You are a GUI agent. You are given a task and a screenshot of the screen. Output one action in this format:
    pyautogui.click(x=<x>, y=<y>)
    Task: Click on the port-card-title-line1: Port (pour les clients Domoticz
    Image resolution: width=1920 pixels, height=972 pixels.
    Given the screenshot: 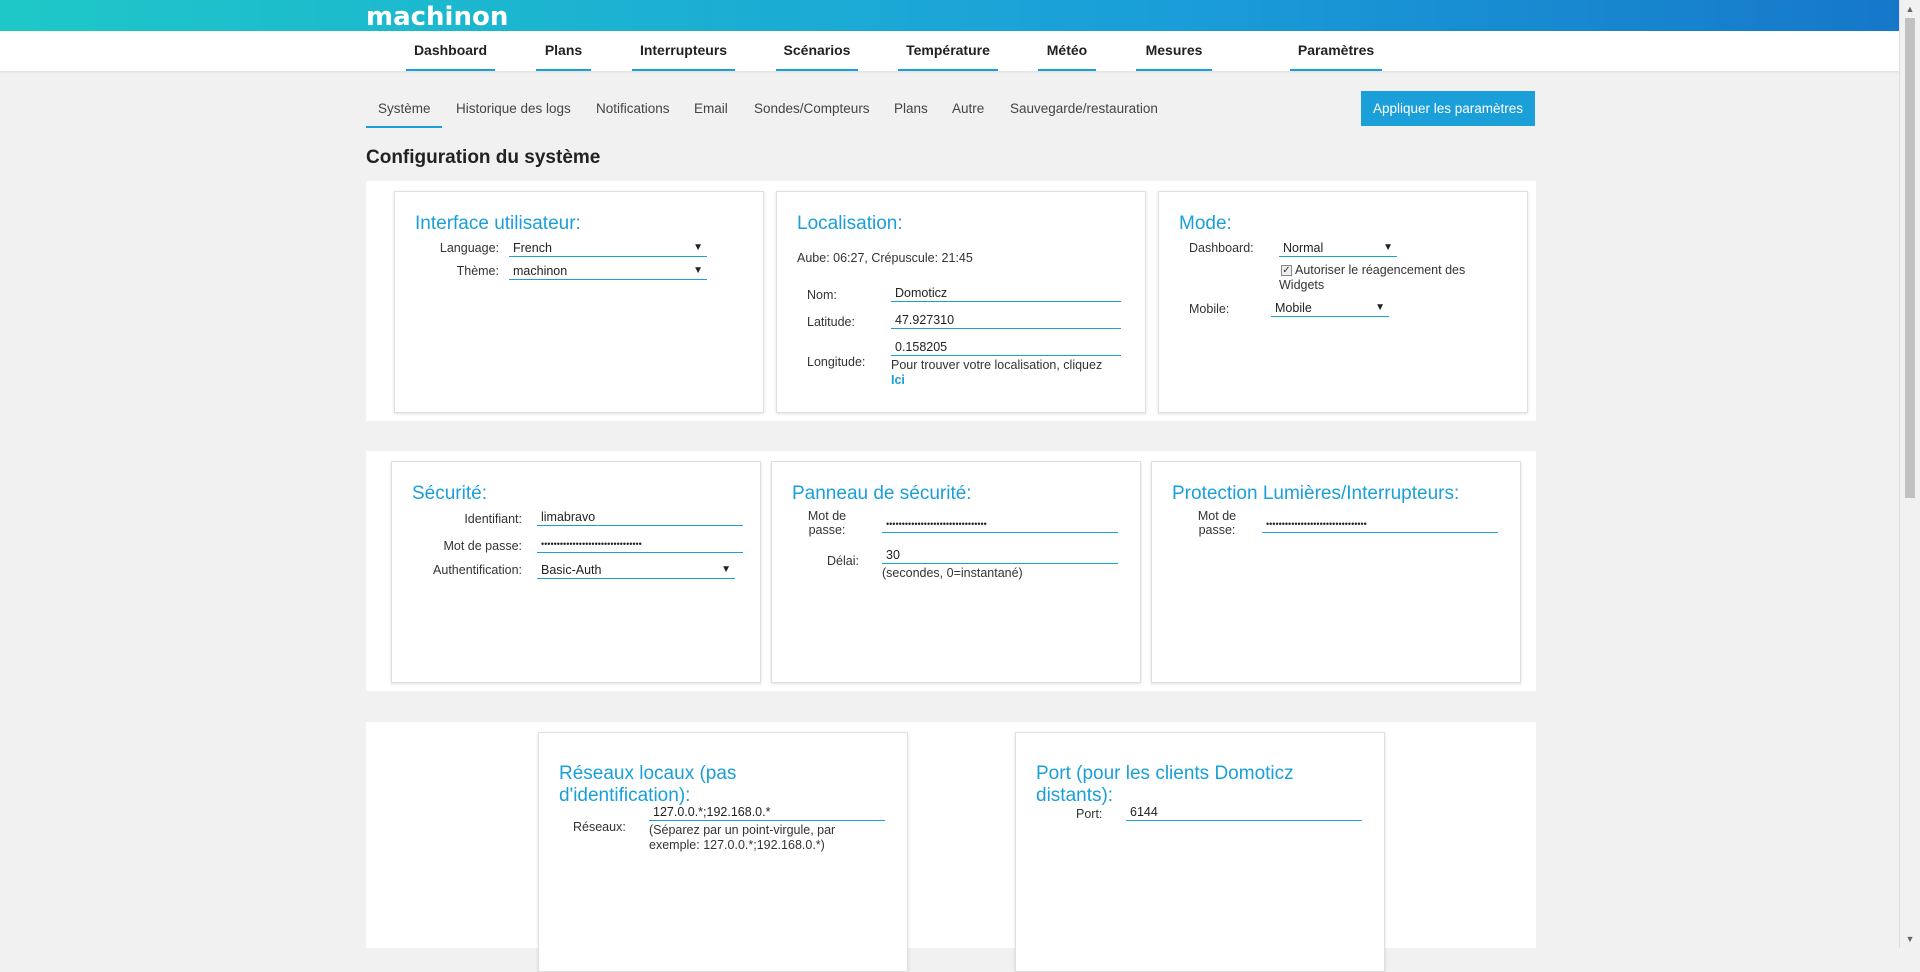 What is the action you would take?
    pyautogui.click(x=1165, y=773)
    